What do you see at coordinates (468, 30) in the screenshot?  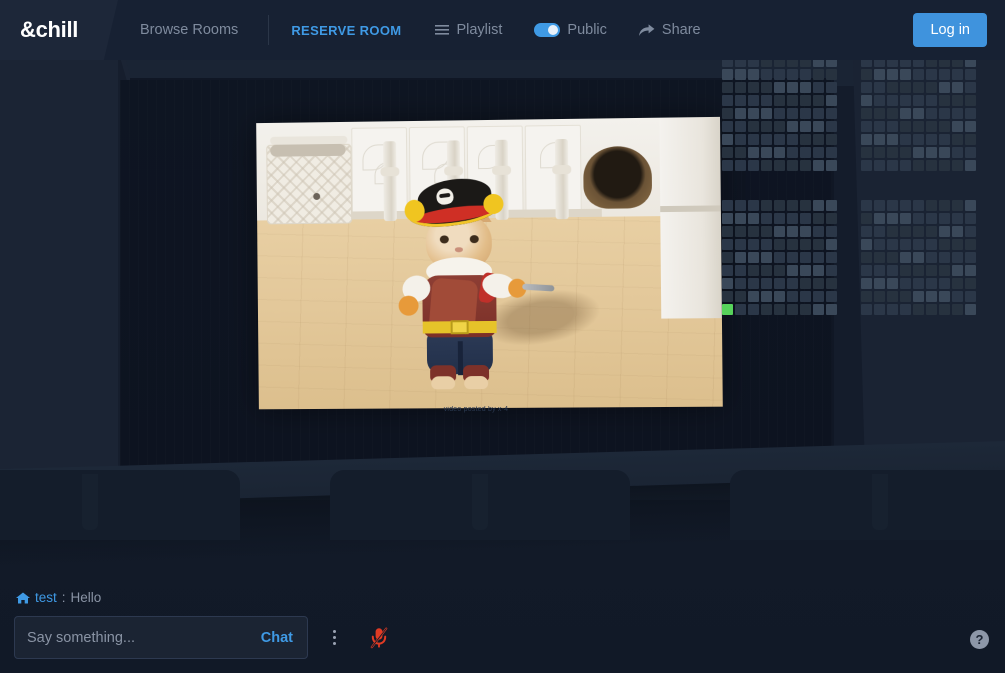 I see `nav-playlist: Playlist` at bounding box center [468, 30].